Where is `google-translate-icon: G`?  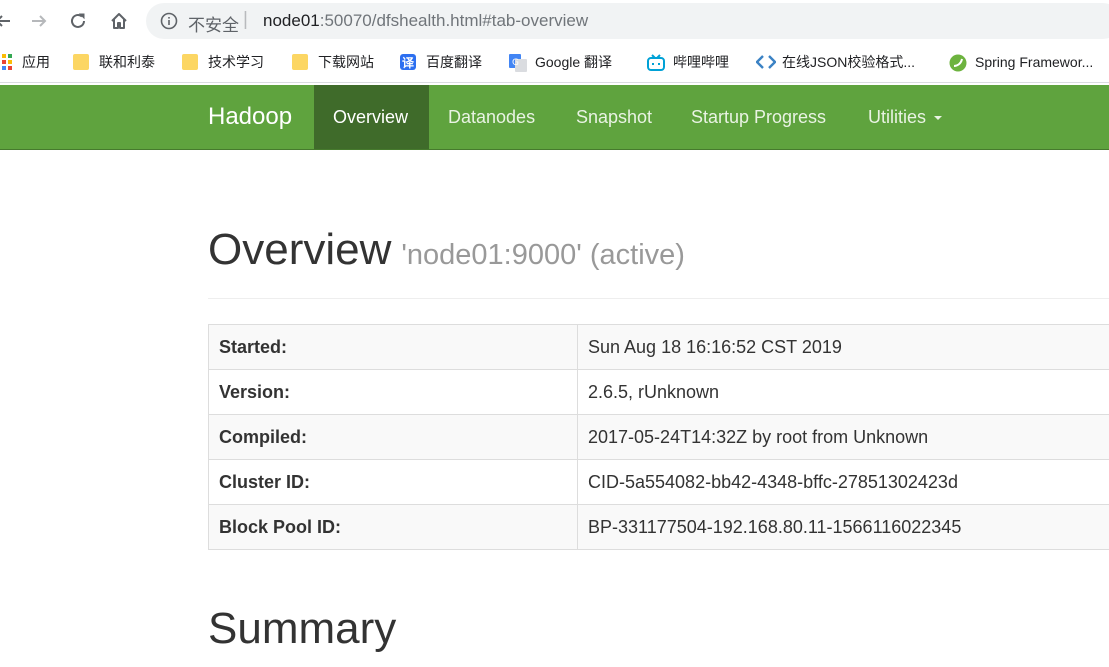
google-translate-icon: G is located at coordinates (518, 63).